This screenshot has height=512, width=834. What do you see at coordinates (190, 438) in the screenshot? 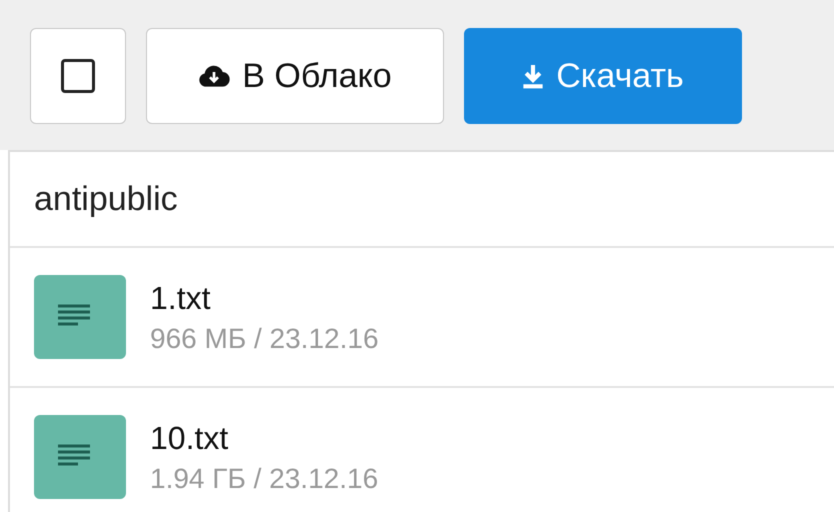
I see `file-name: 10.txt` at bounding box center [190, 438].